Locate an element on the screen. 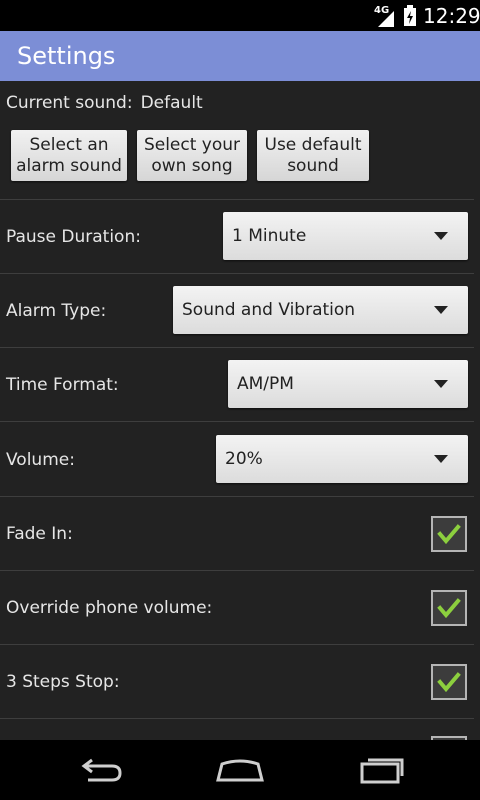 The width and height of the screenshot is (480, 800). select-alarm-sound-label: Select an alarm sound is located at coordinates (69, 155).